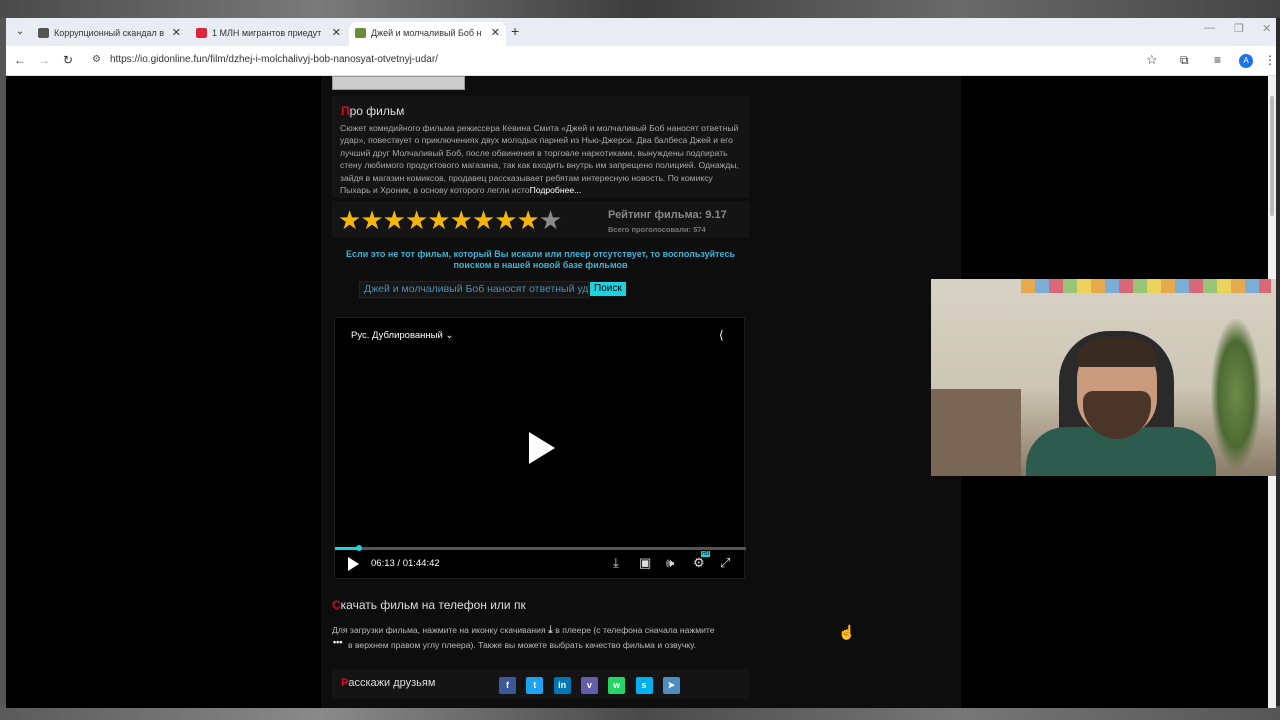 The width and height of the screenshot is (1280, 720). I want to click on back-icon: ←, so click(20, 60).